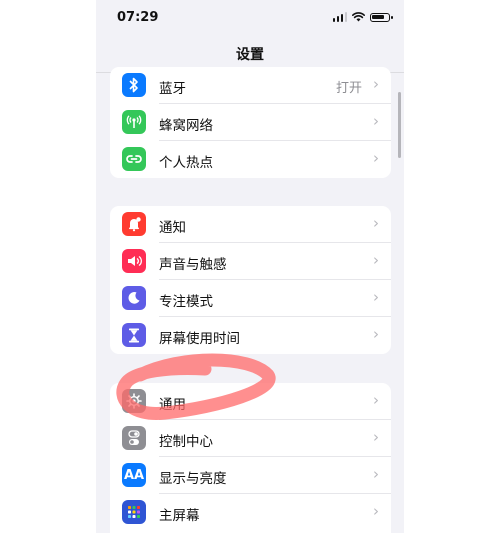 This screenshot has width=500, height=533. What do you see at coordinates (250, 261) in the screenshot?
I see `settings-row-sounds-haptics: 声音与触感 ›` at bounding box center [250, 261].